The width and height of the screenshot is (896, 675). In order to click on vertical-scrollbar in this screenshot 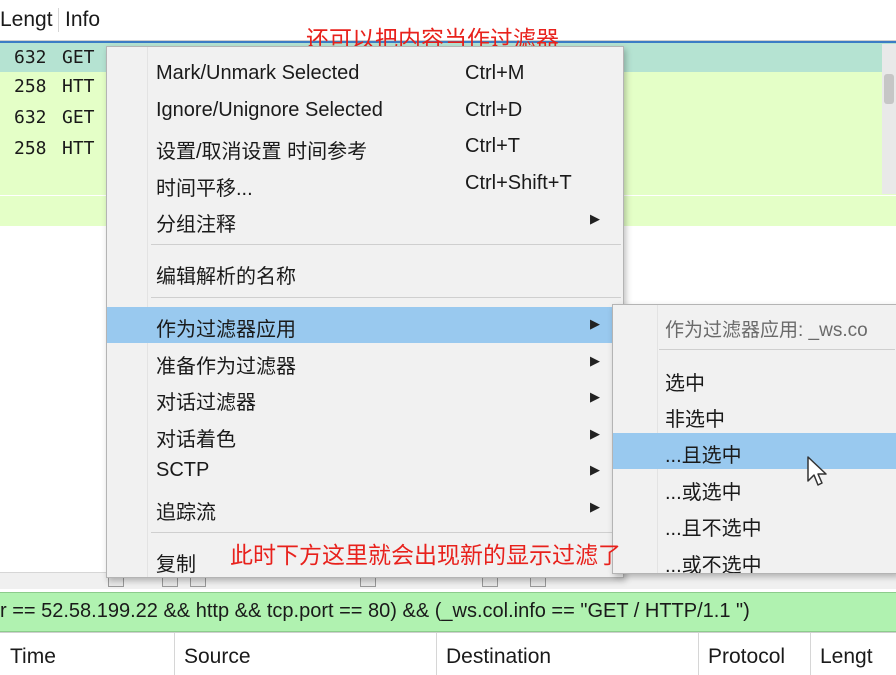, I will do `click(889, 119)`.